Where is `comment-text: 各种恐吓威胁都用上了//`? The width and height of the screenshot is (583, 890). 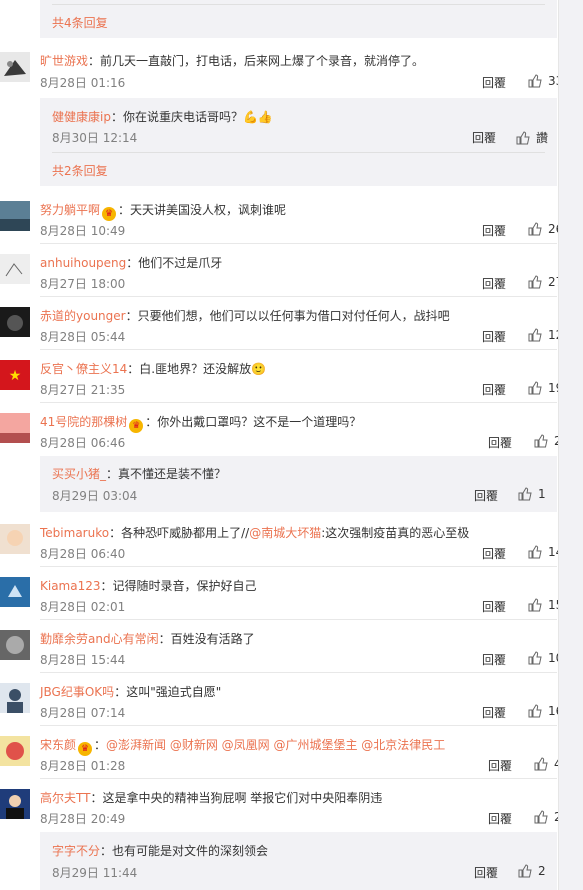
comment-text: 各种恐吓威胁都用上了// is located at coordinates (185, 533).